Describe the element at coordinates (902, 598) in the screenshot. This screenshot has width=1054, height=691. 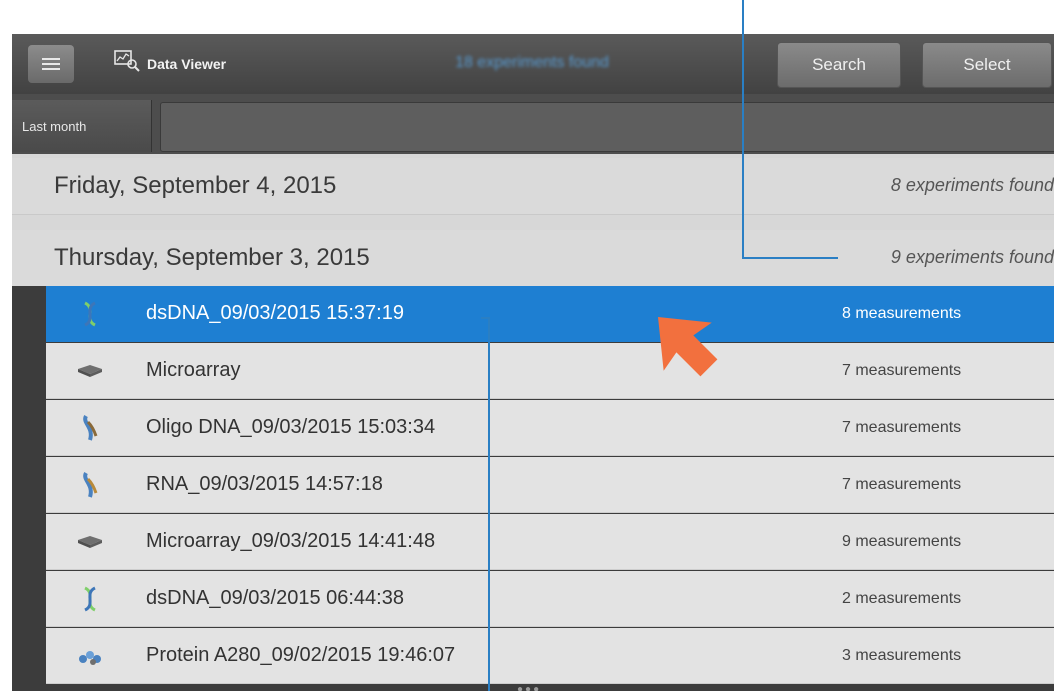
I see `measurement-count: 2 measurements` at that location.